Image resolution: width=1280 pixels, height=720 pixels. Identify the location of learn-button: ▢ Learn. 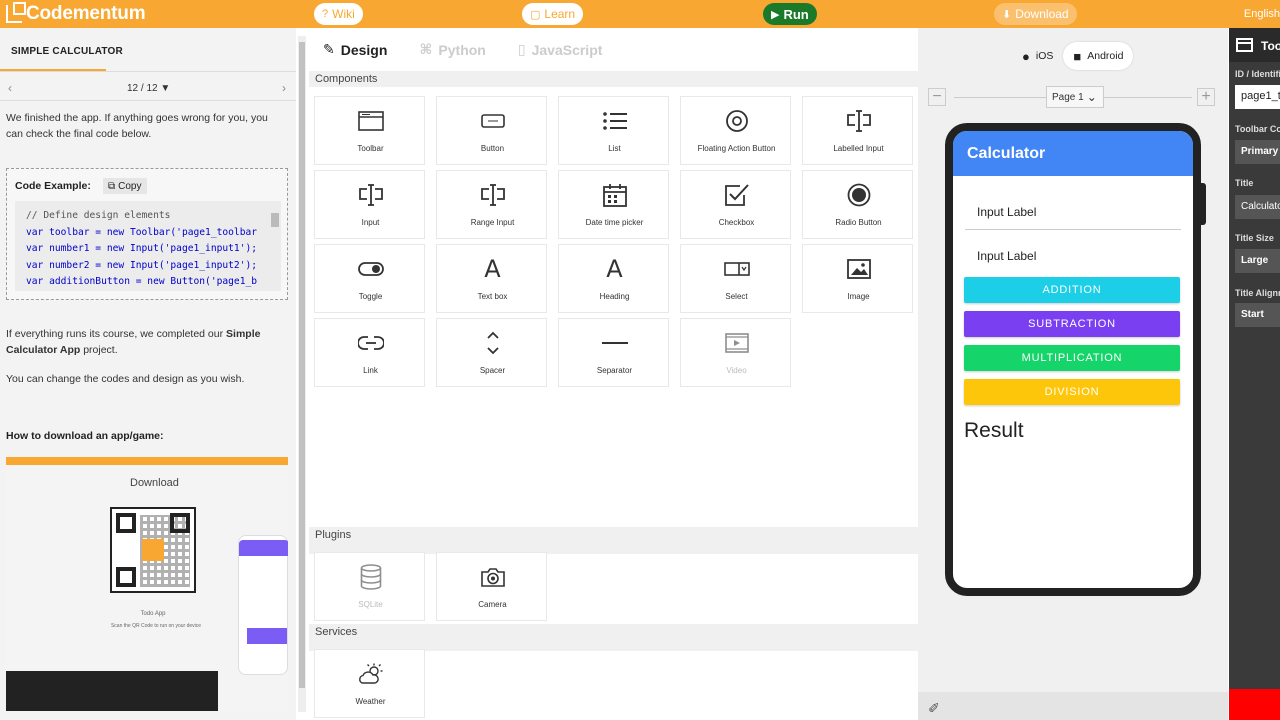
(553, 14).